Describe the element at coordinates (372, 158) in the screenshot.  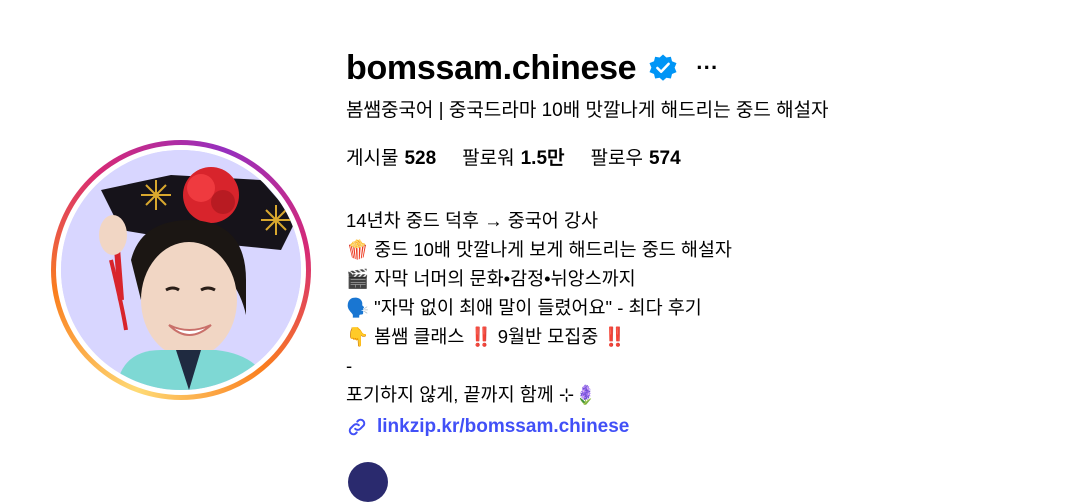
I see `posts-label: 게시물` at that location.